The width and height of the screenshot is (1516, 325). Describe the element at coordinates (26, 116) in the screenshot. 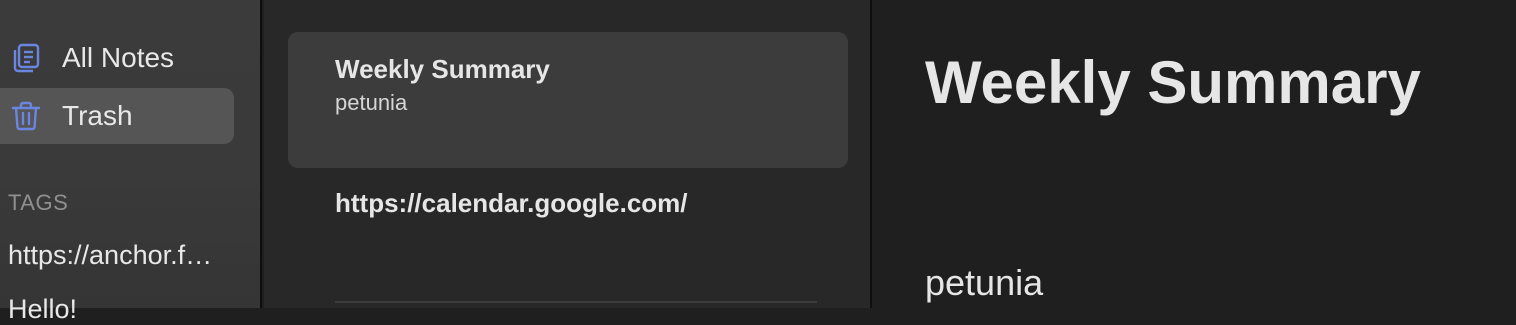

I see `trash-icon` at that location.